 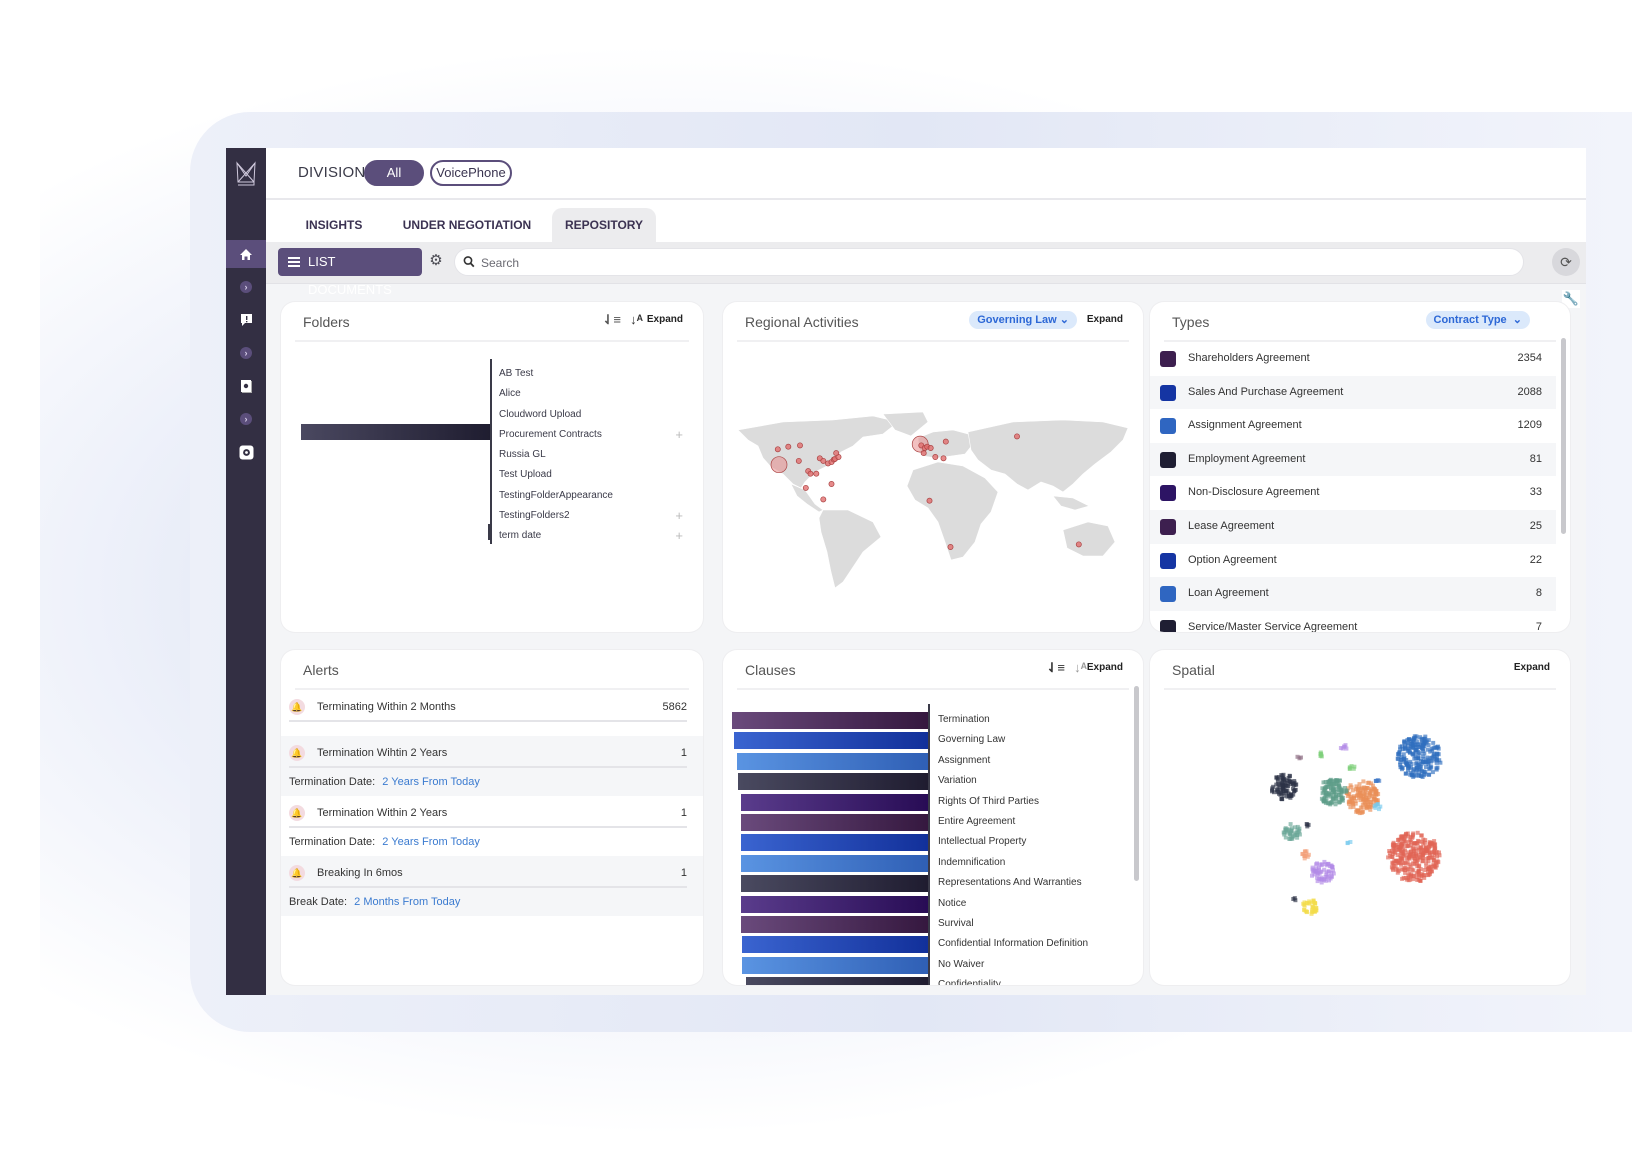 I want to click on folder-item: Russia GL, so click(x=594, y=455).